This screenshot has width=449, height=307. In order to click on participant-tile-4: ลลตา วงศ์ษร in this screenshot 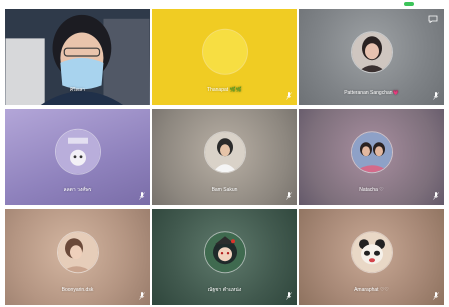, I will do `click(77, 157)`.